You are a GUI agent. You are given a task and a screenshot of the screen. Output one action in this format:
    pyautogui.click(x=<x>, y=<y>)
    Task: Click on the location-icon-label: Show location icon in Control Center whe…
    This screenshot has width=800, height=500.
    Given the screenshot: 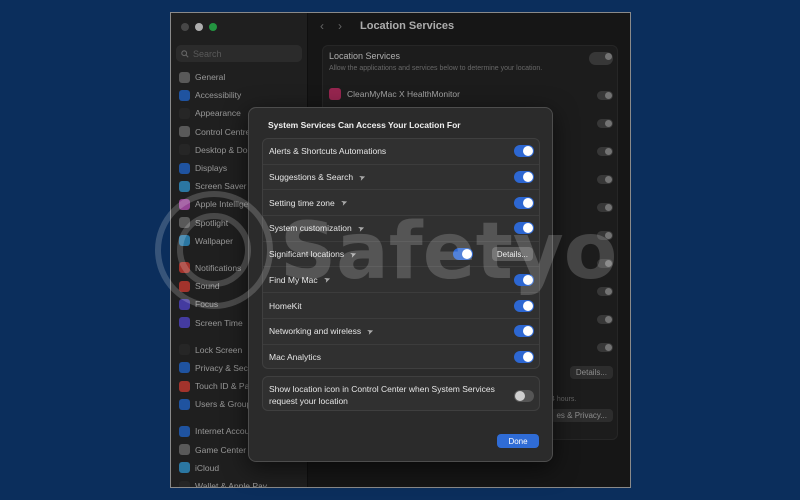 What is the action you would take?
    pyautogui.click(x=382, y=395)
    